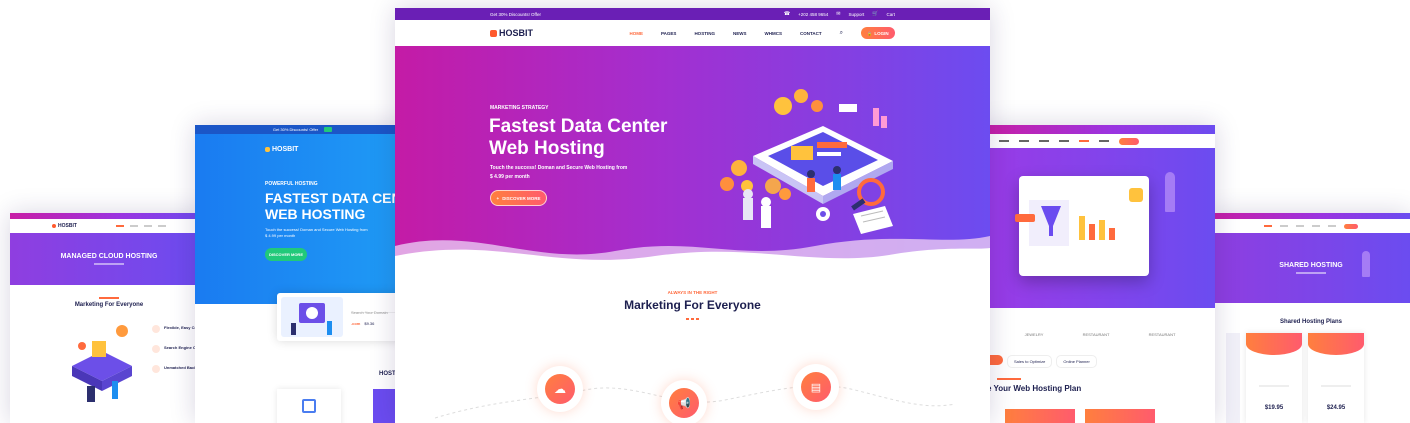 The width and height of the screenshot is (1410, 423). I want to click on blue-domain-card: Search Your Domain .com $9.36, so click(343, 317).